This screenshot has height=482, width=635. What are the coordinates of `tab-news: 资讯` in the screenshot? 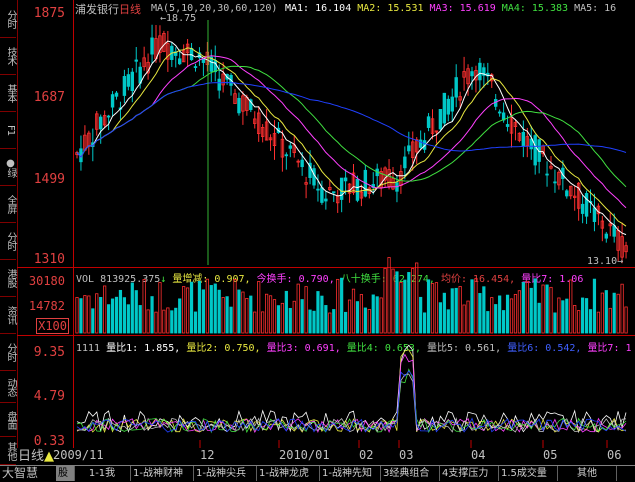 It's located at (8, 315).